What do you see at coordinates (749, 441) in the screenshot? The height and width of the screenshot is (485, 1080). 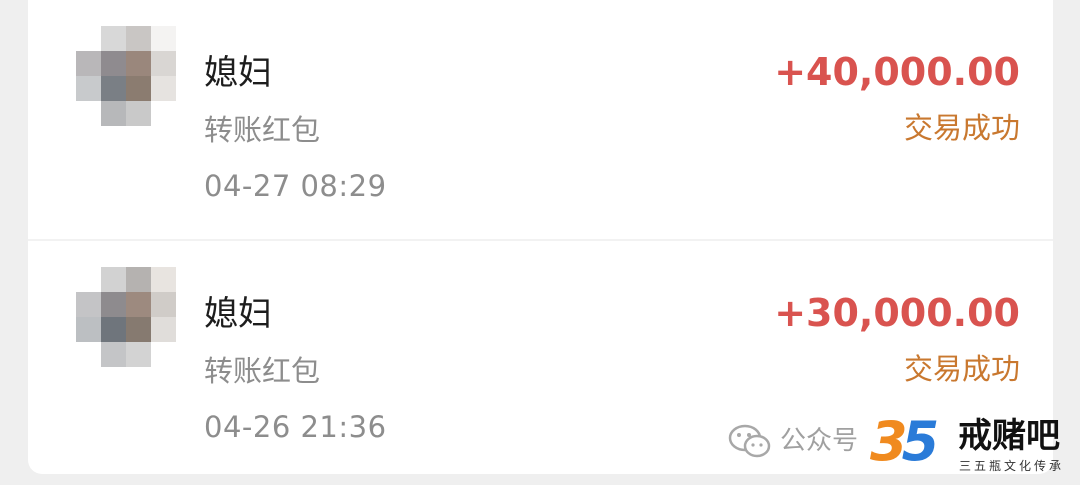 I see `wechat-icon` at bounding box center [749, 441].